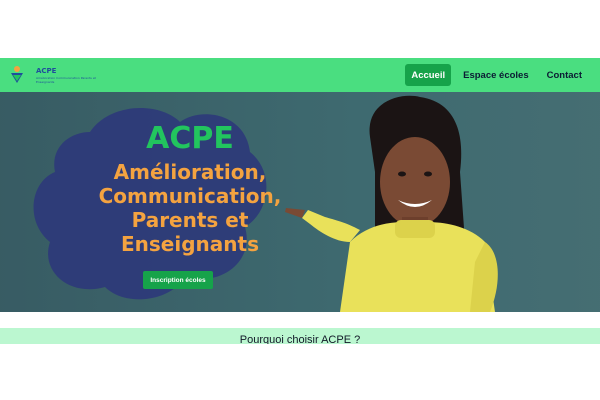 This screenshot has height=400, width=600. I want to click on inscription-ecoles-button: Inscription écoles, so click(178, 280).